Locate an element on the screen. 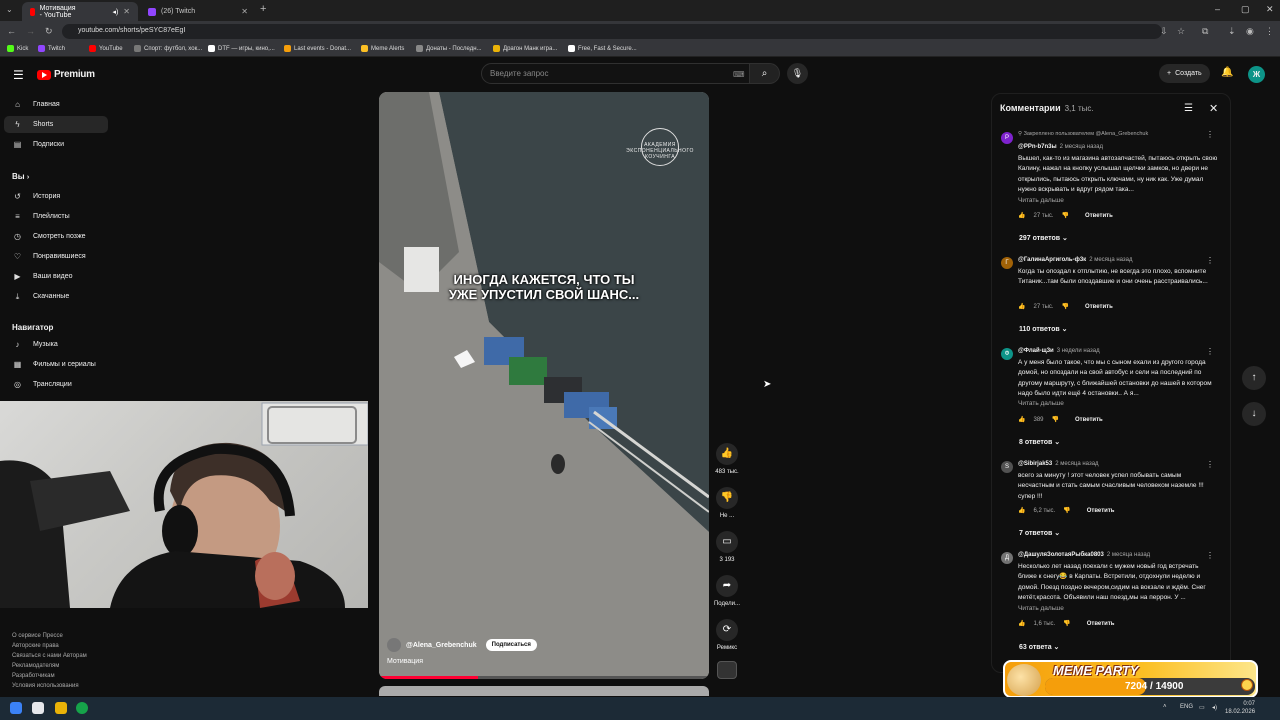 The height and width of the screenshot is (720, 1280). close-window-icon: ✕ is located at coordinates (1270, 9).